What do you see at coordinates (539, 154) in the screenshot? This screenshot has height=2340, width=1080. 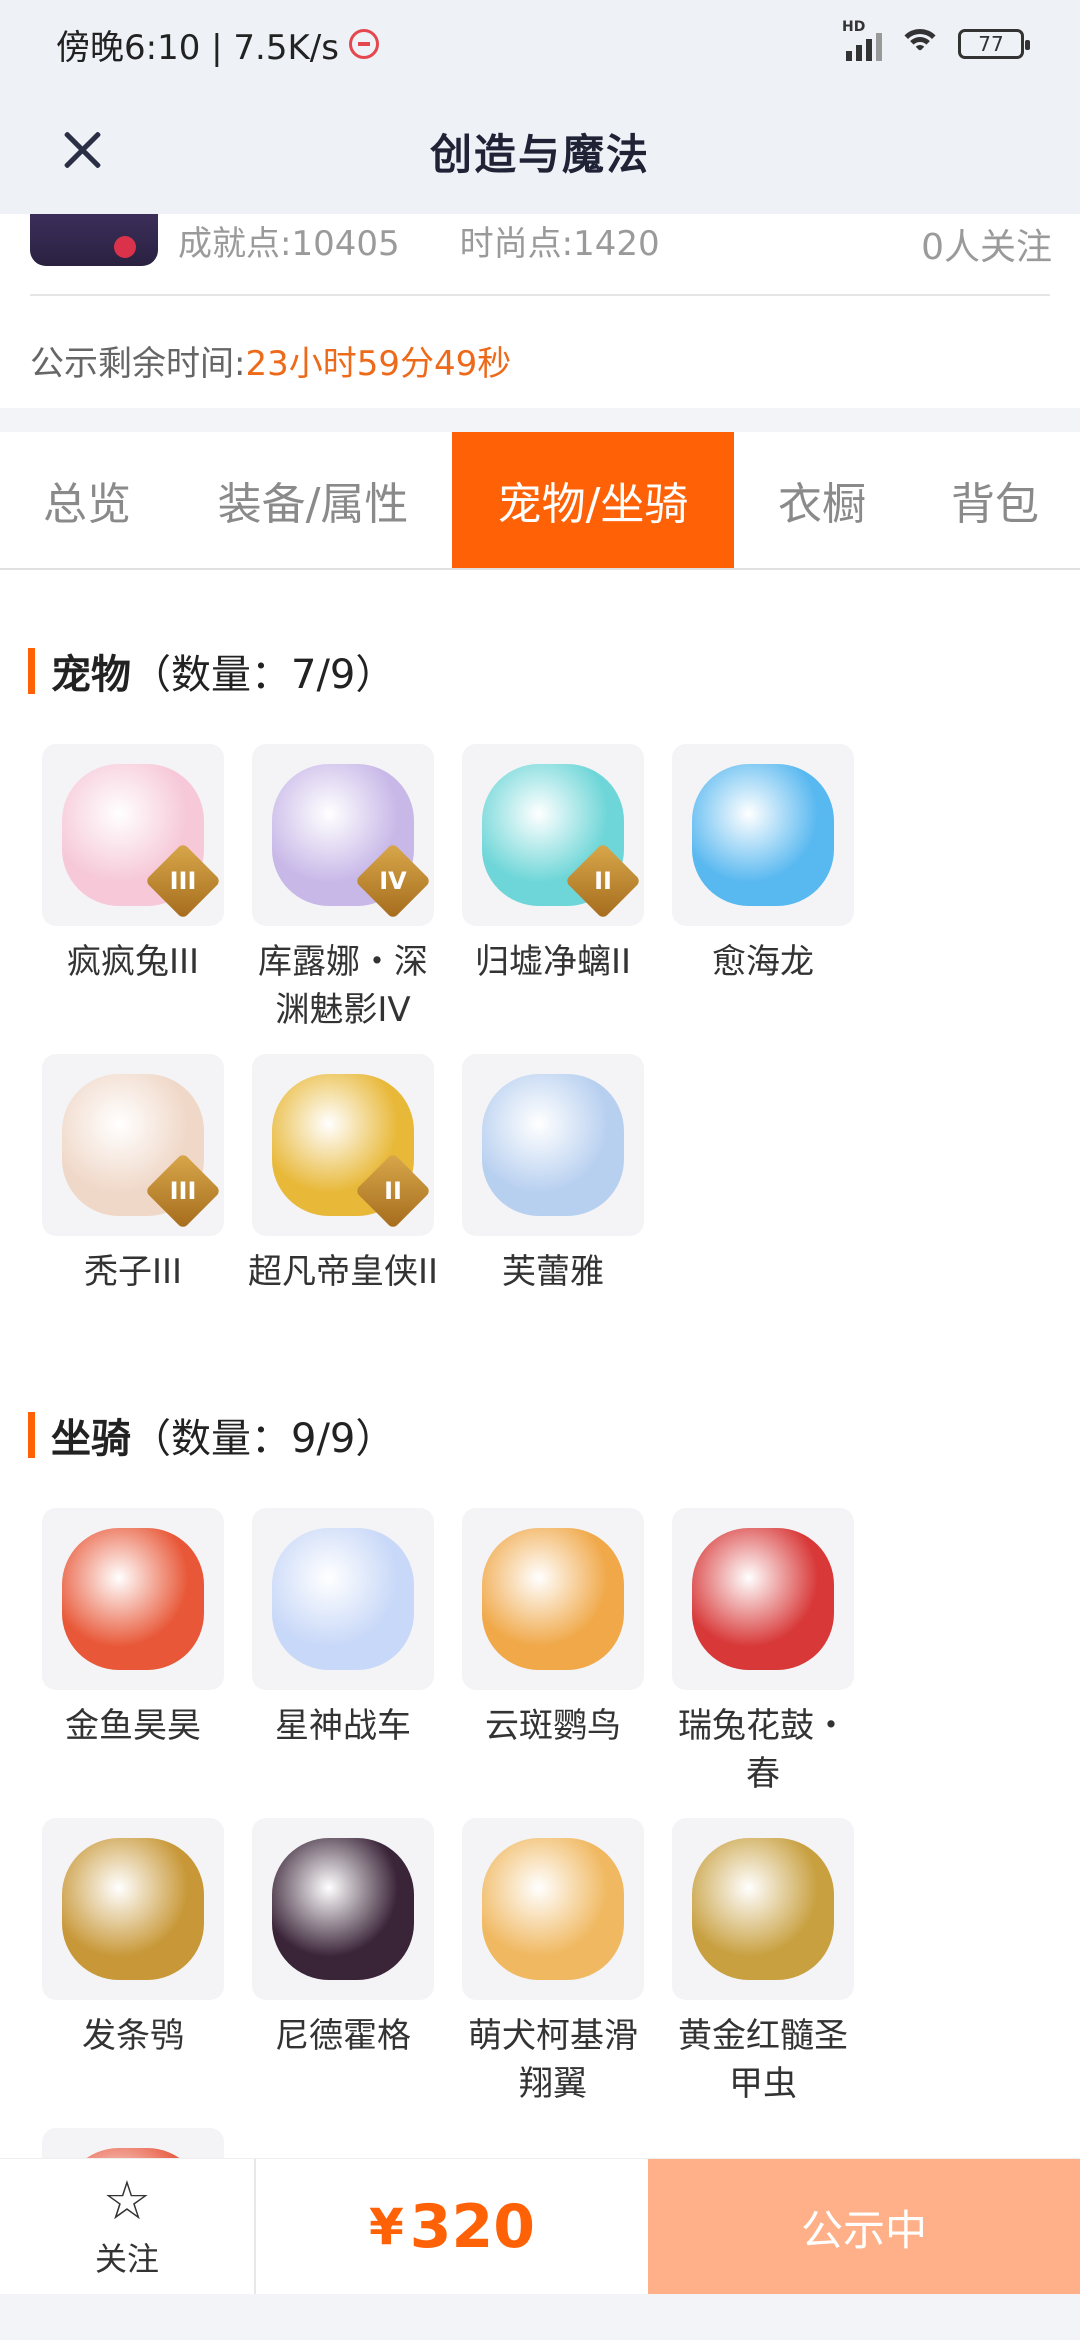 I see `page-title: 创造与魔法` at bounding box center [539, 154].